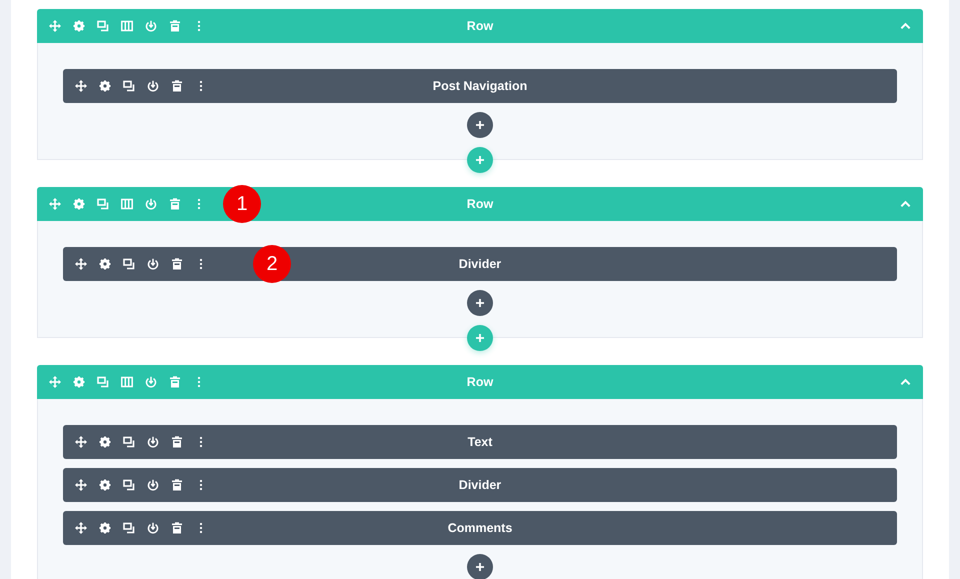 The width and height of the screenshot is (960, 579). I want to click on module-title: Comments, so click(480, 528).